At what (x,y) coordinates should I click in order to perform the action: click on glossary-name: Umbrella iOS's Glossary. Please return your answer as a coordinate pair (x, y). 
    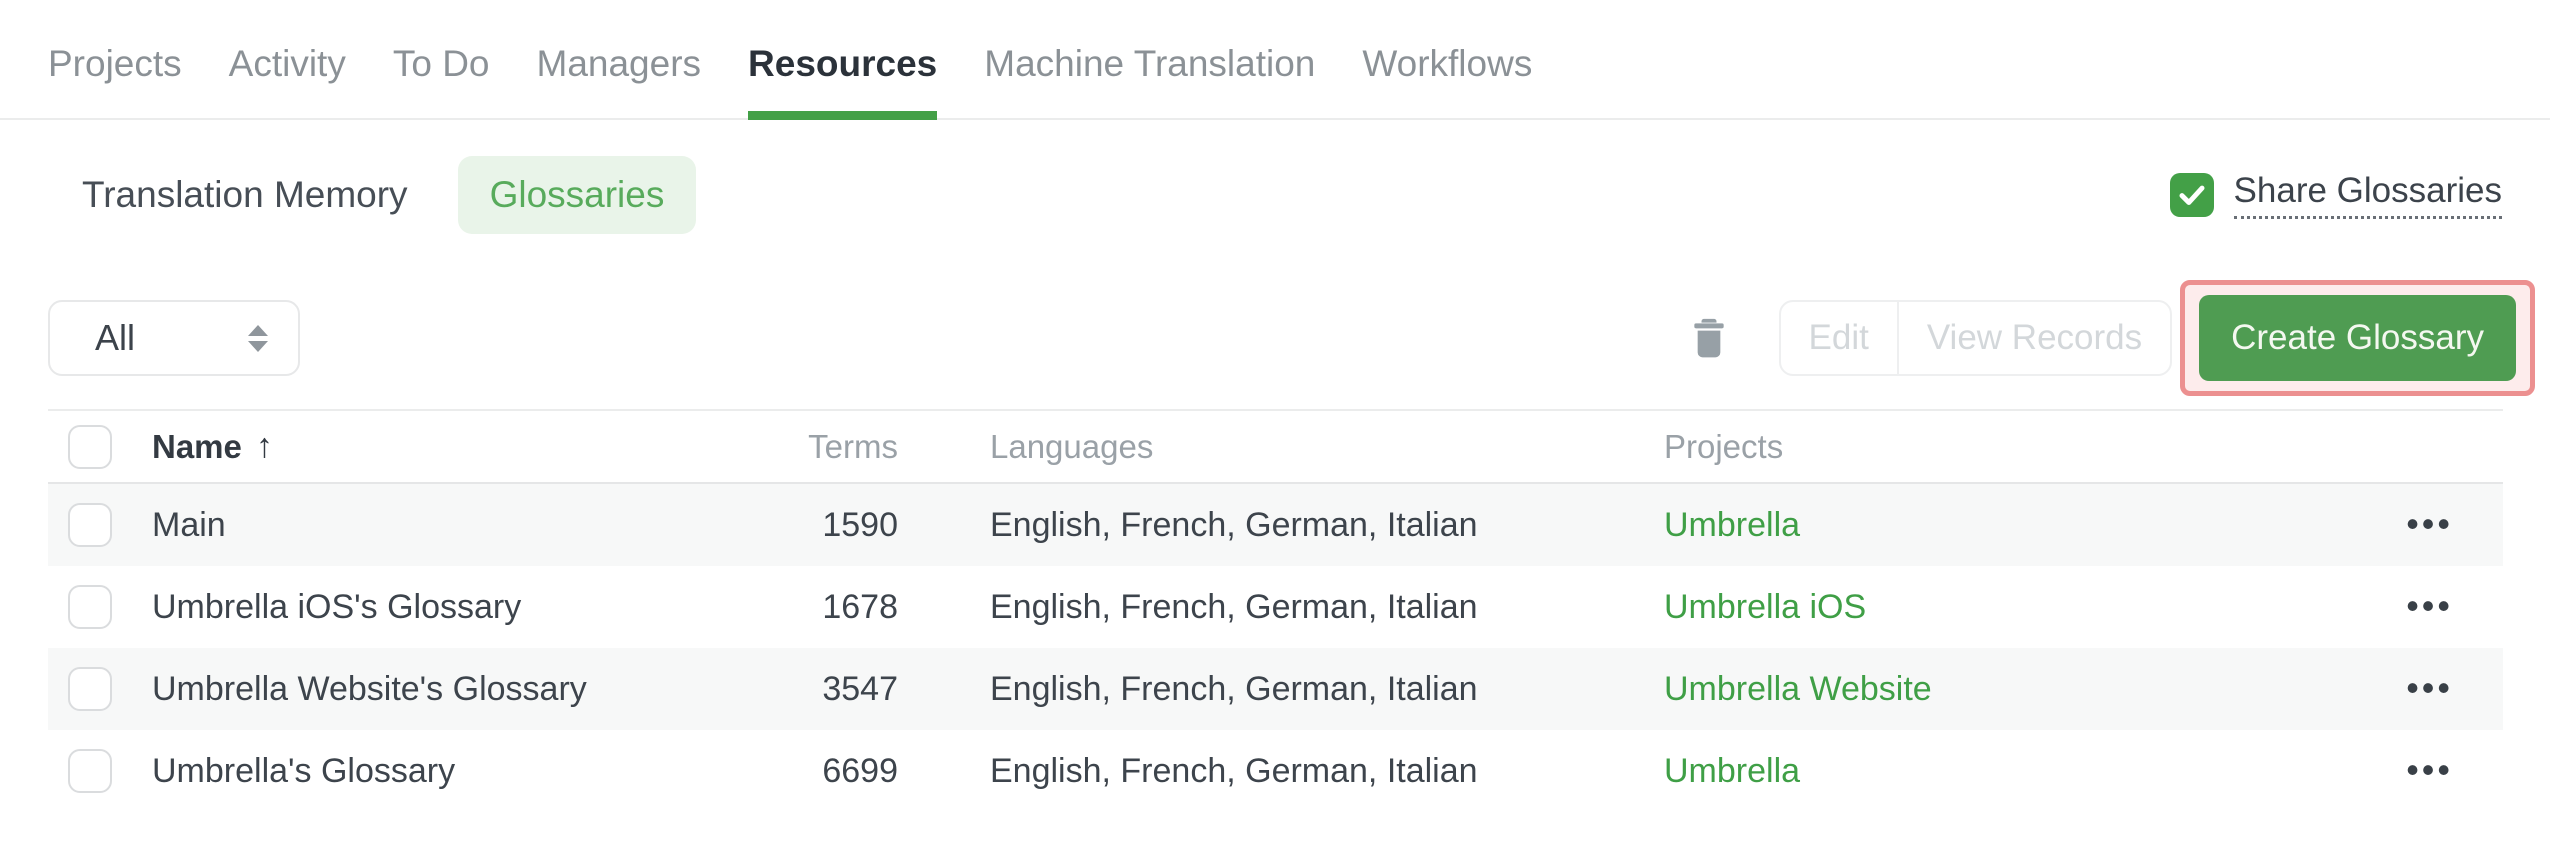
    Looking at the image, I should click on (337, 606).